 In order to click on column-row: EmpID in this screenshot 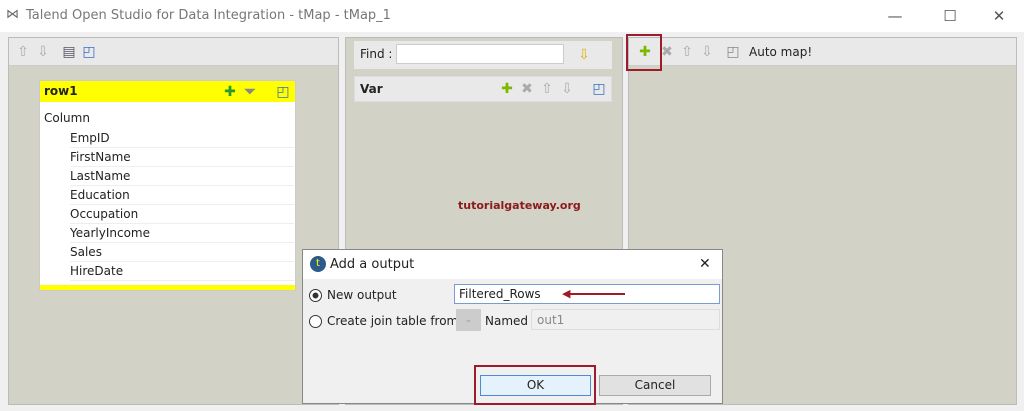, I will do `click(182, 138)`.